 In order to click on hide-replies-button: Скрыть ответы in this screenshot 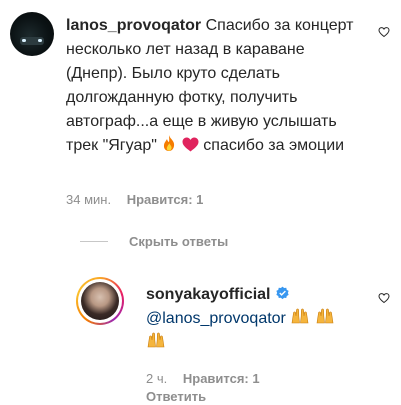, I will do `click(178, 241)`.